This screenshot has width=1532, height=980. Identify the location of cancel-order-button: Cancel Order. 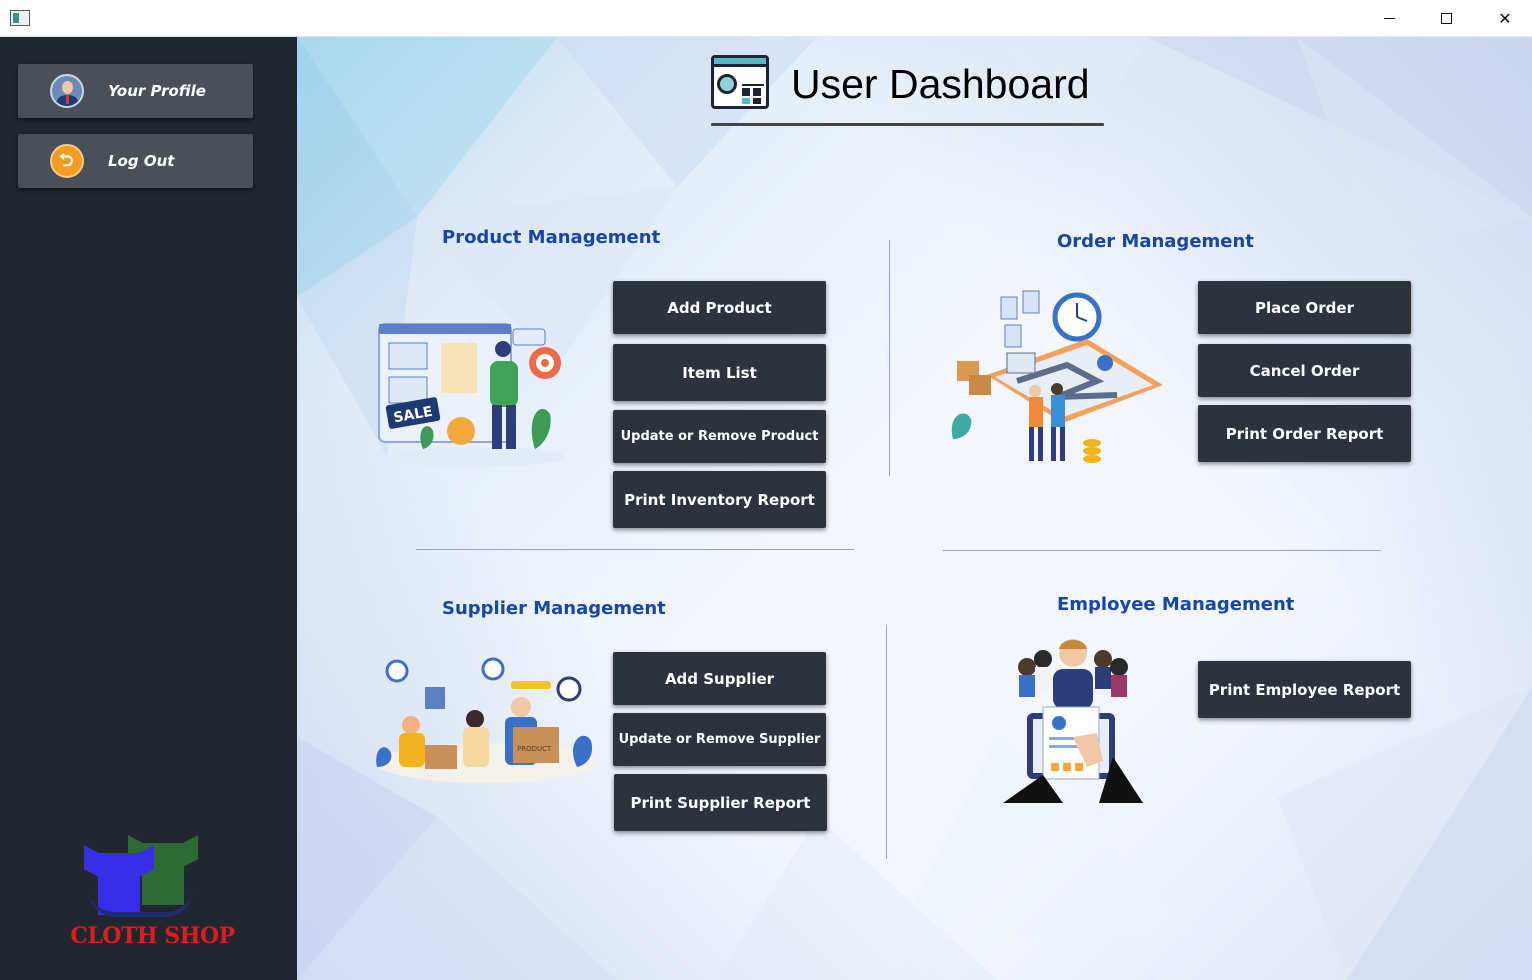
(1304, 370).